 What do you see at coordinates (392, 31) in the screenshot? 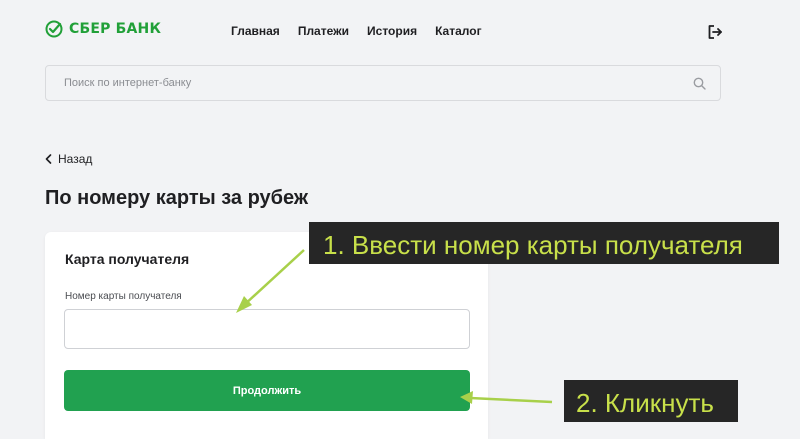
I see `nav-item-history: История` at bounding box center [392, 31].